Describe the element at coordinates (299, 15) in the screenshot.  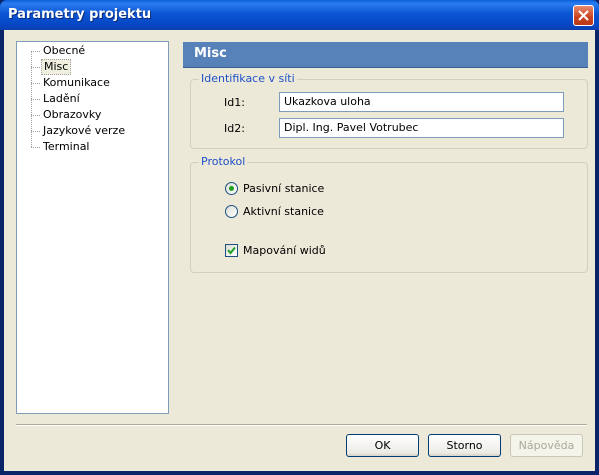
I see `title-bar: Parametry projektu` at that location.